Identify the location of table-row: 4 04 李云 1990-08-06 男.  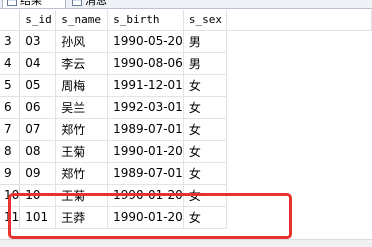
(186, 63).